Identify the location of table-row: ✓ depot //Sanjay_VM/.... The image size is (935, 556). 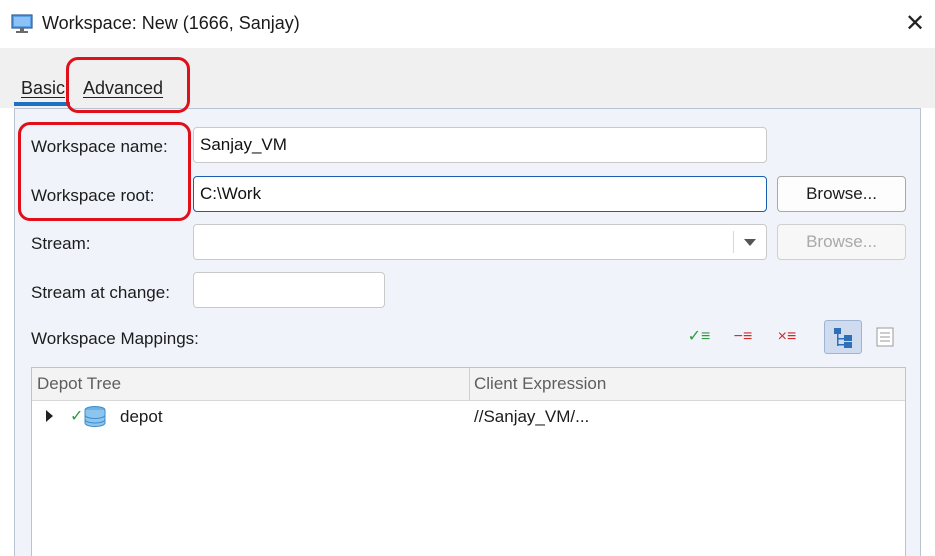
(468, 417).